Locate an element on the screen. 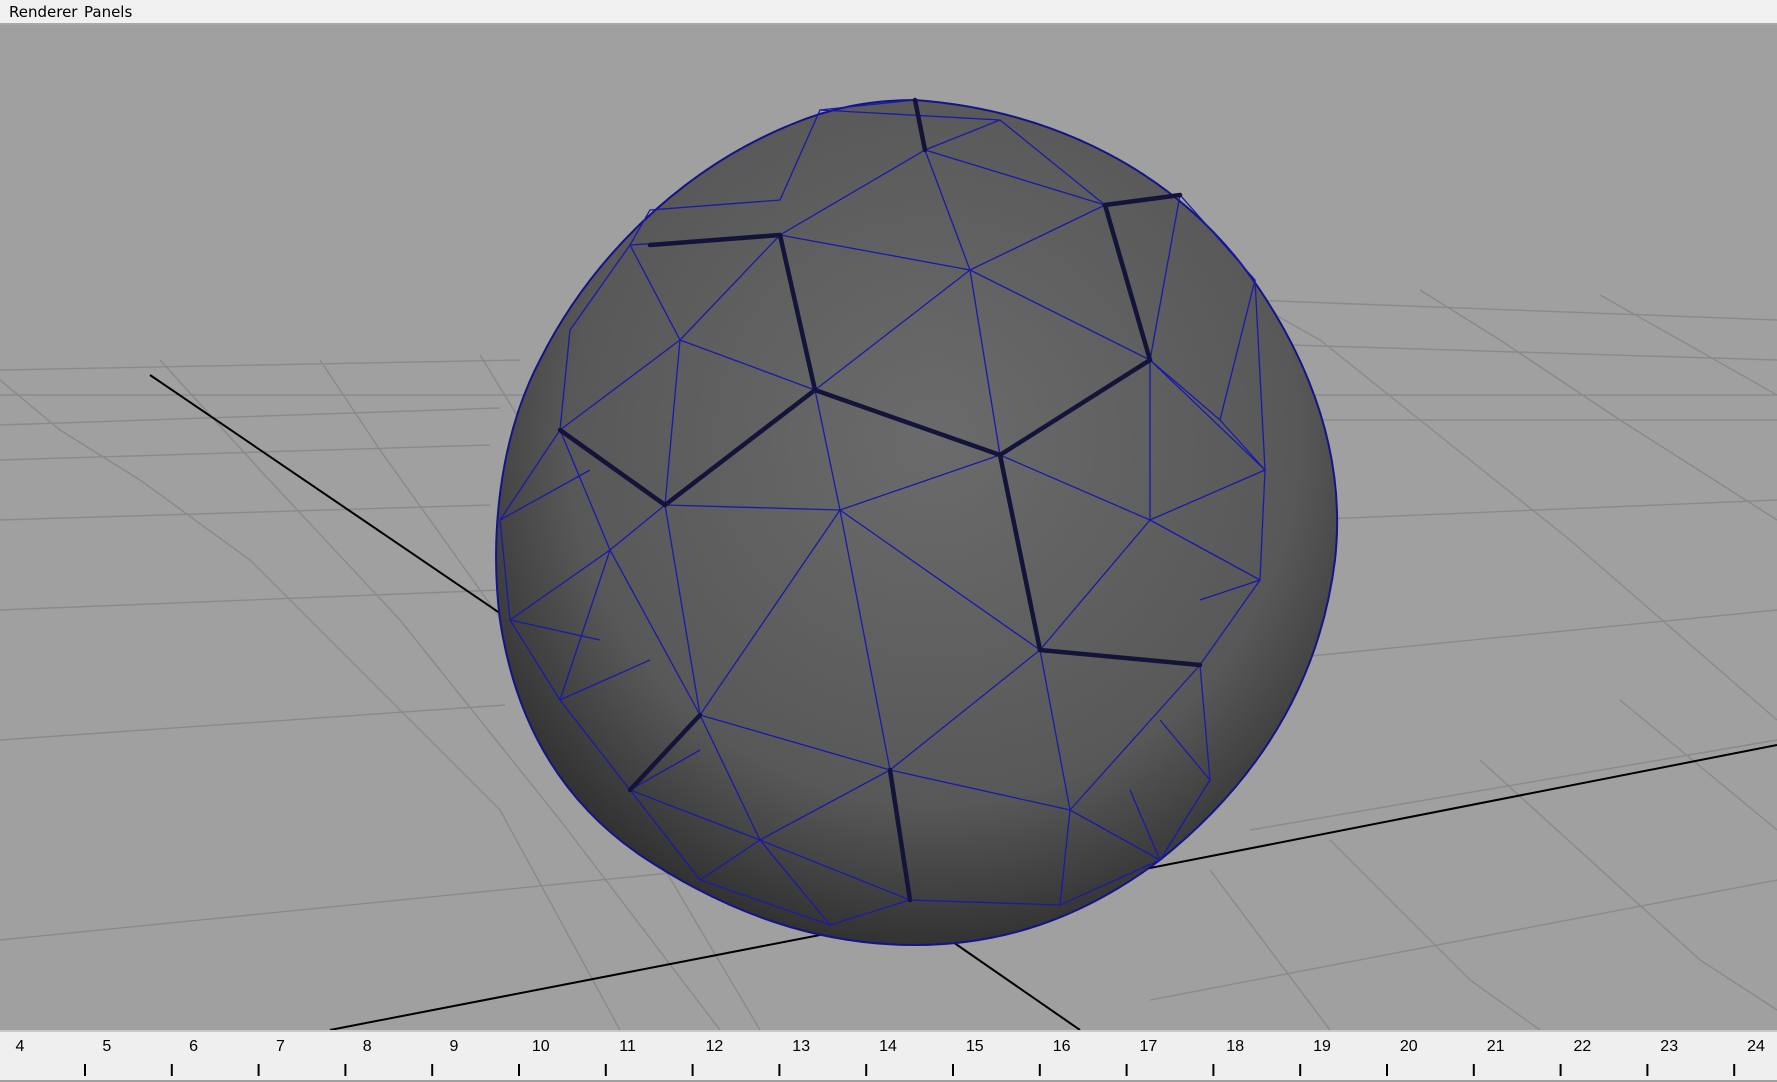 This screenshot has height=1082, width=1777. frame-label: 10 is located at coordinates (541, 1046).